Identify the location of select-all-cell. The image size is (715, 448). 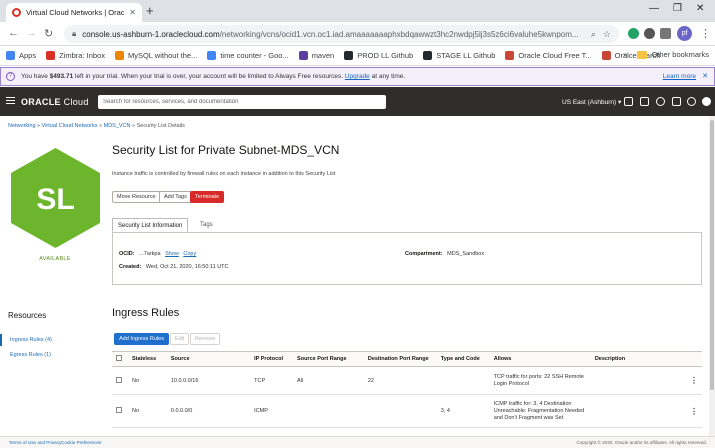
(120, 359).